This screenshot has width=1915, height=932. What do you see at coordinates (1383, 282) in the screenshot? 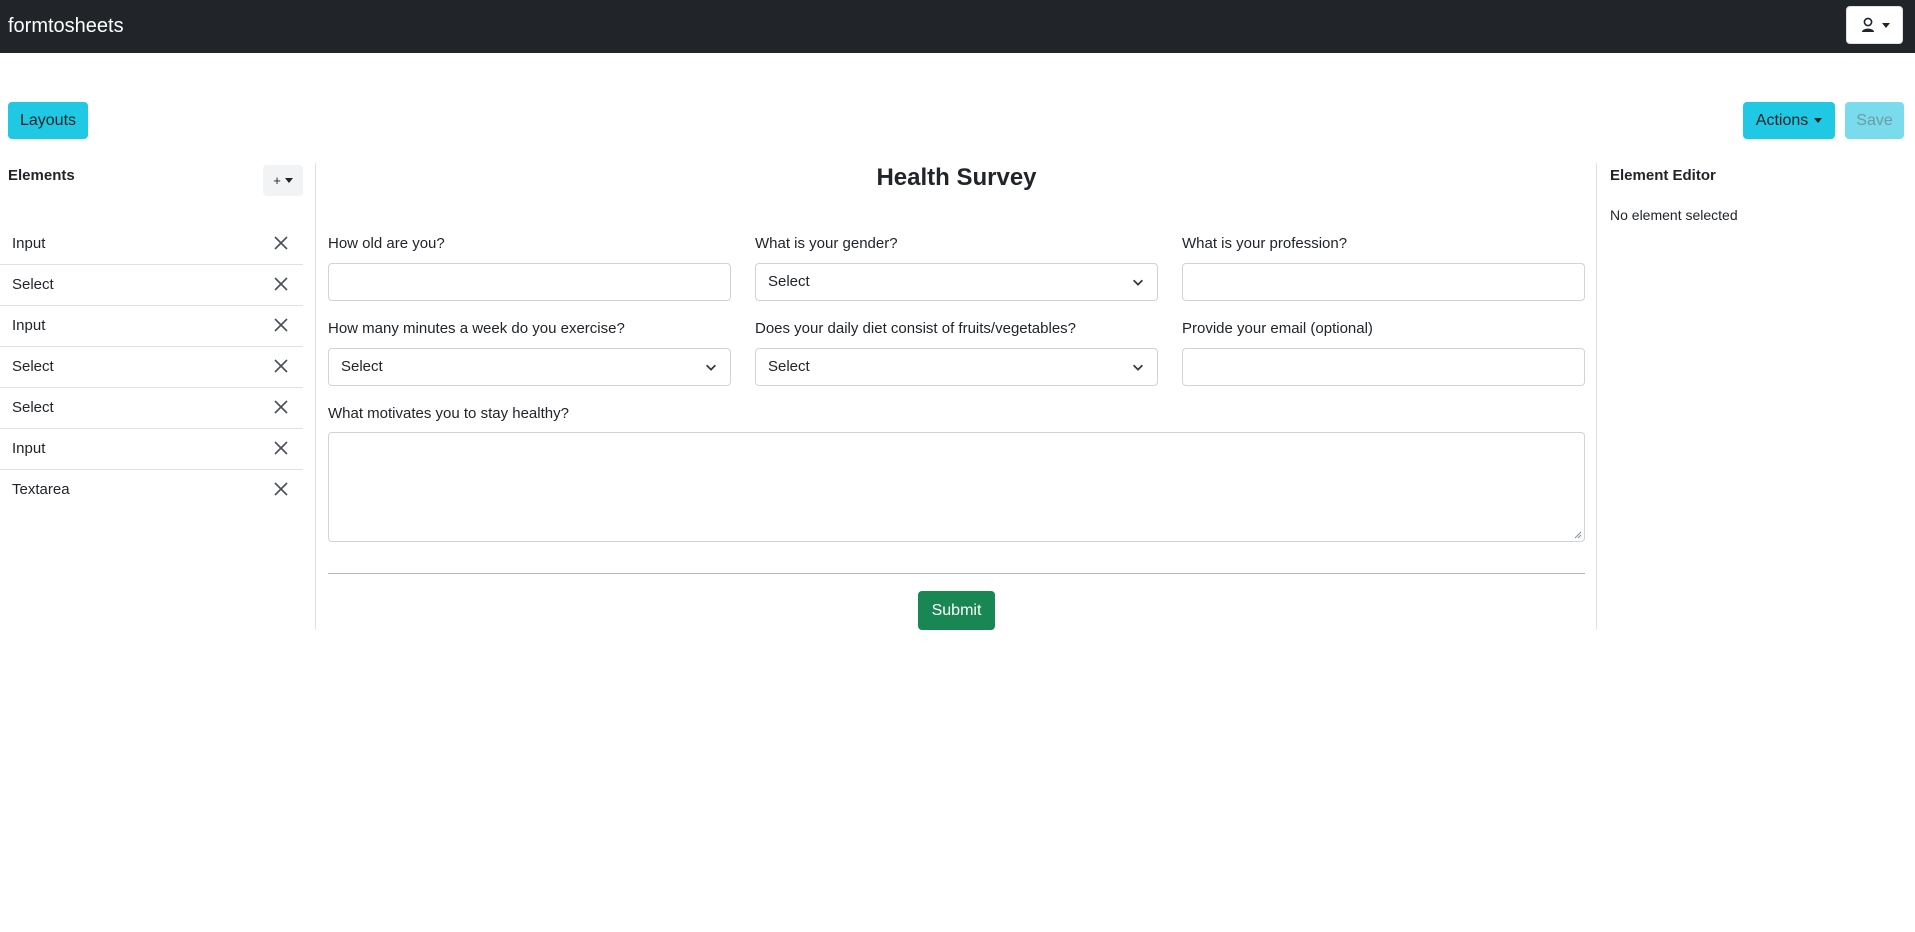
I see `profession-input` at bounding box center [1383, 282].